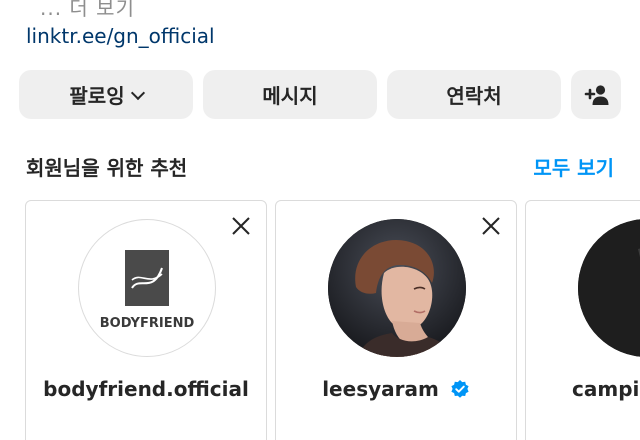  Describe the element at coordinates (137, 92) in the screenshot. I see `chevron-down-icon` at that location.